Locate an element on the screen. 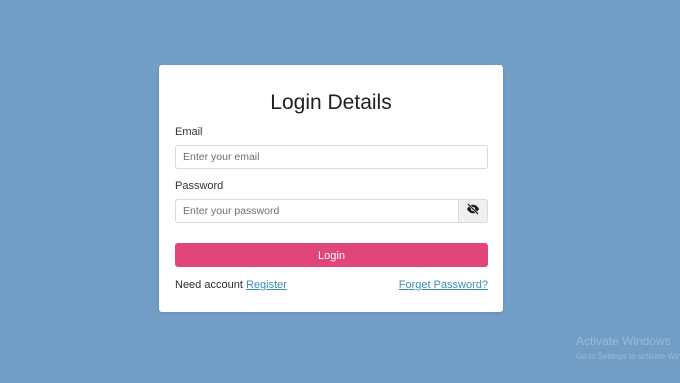 The width and height of the screenshot is (680, 383). password-field-wrapper is located at coordinates (331, 211).